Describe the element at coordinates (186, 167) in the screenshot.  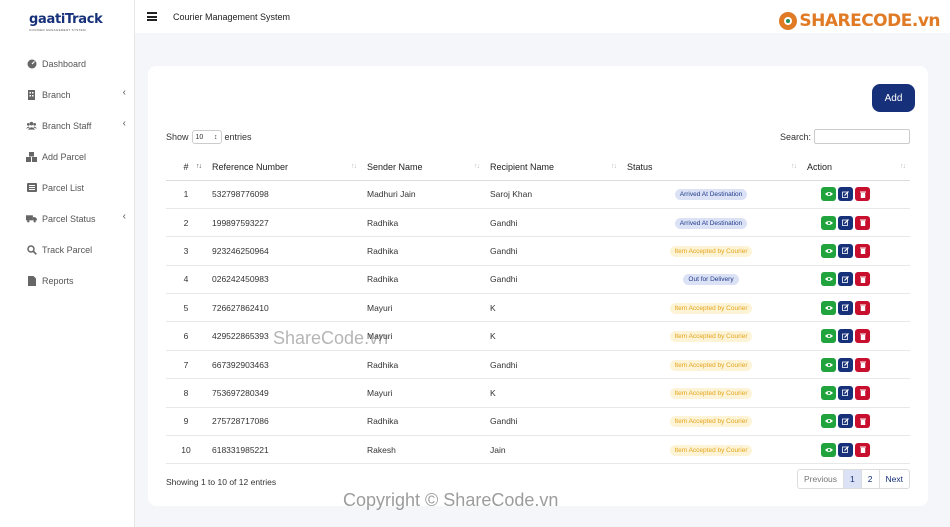
I see `column-header-no: # ↑↓` at that location.